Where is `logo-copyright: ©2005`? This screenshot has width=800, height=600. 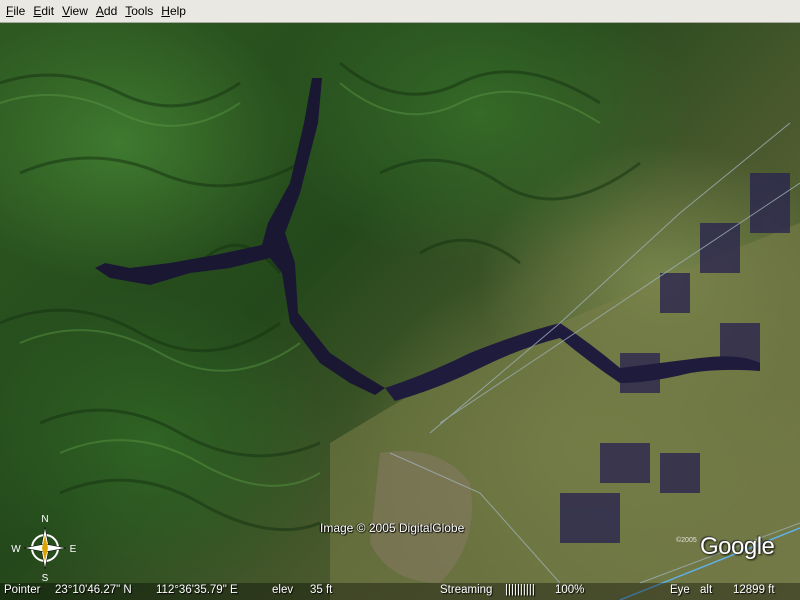
logo-copyright: ©2005 is located at coordinates (686, 540).